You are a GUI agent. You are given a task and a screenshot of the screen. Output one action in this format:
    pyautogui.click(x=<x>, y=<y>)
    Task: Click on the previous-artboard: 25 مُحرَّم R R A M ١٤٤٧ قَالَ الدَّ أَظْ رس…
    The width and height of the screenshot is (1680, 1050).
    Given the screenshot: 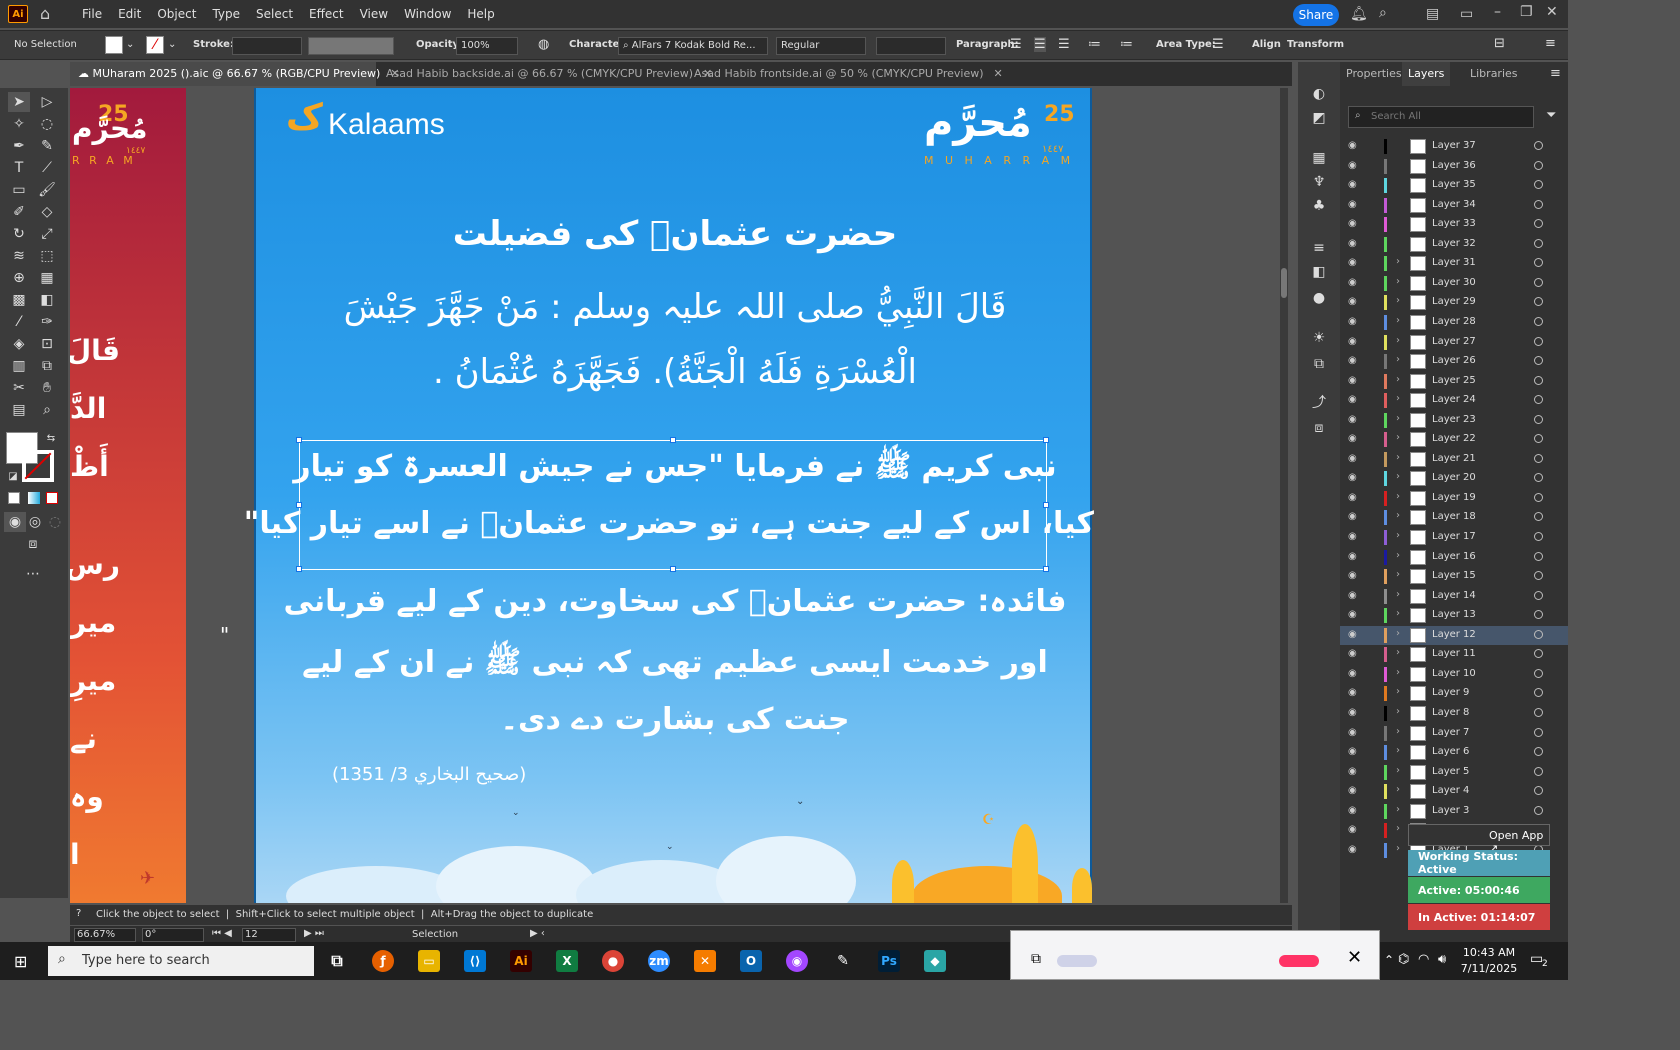 What is the action you would take?
    pyautogui.click(x=128, y=495)
    